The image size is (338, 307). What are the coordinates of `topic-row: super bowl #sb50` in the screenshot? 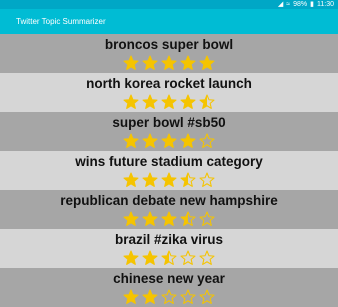 It's located at (169, 131).